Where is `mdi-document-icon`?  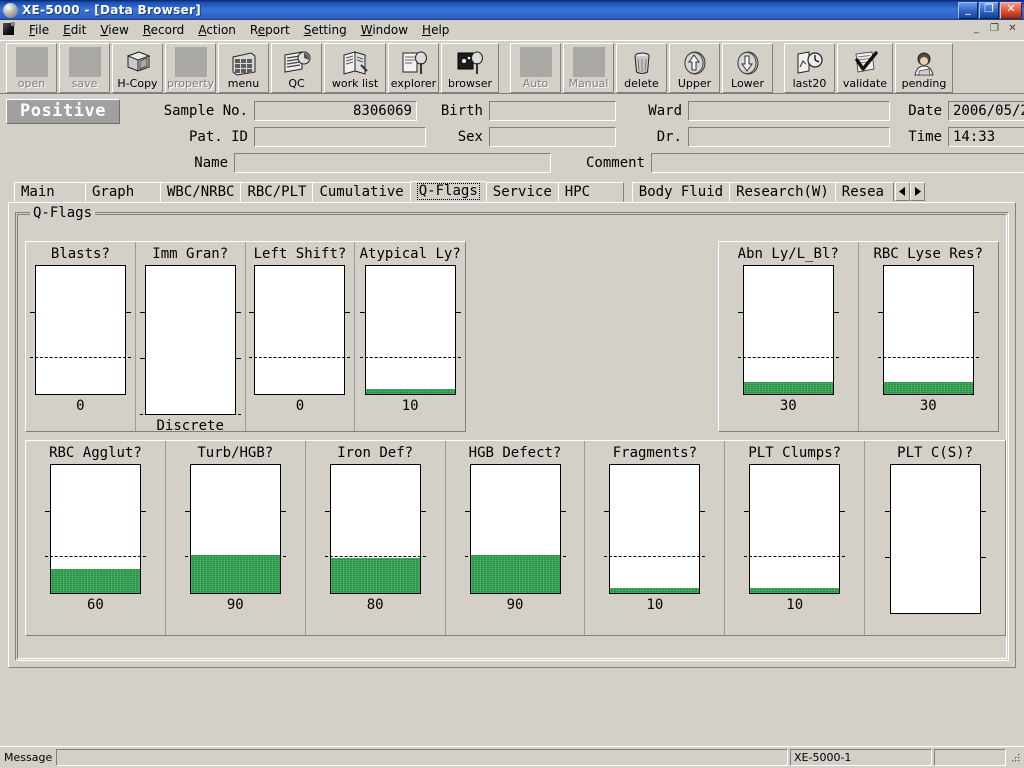
mdi-document-icon is located at coordinates (10, 29).